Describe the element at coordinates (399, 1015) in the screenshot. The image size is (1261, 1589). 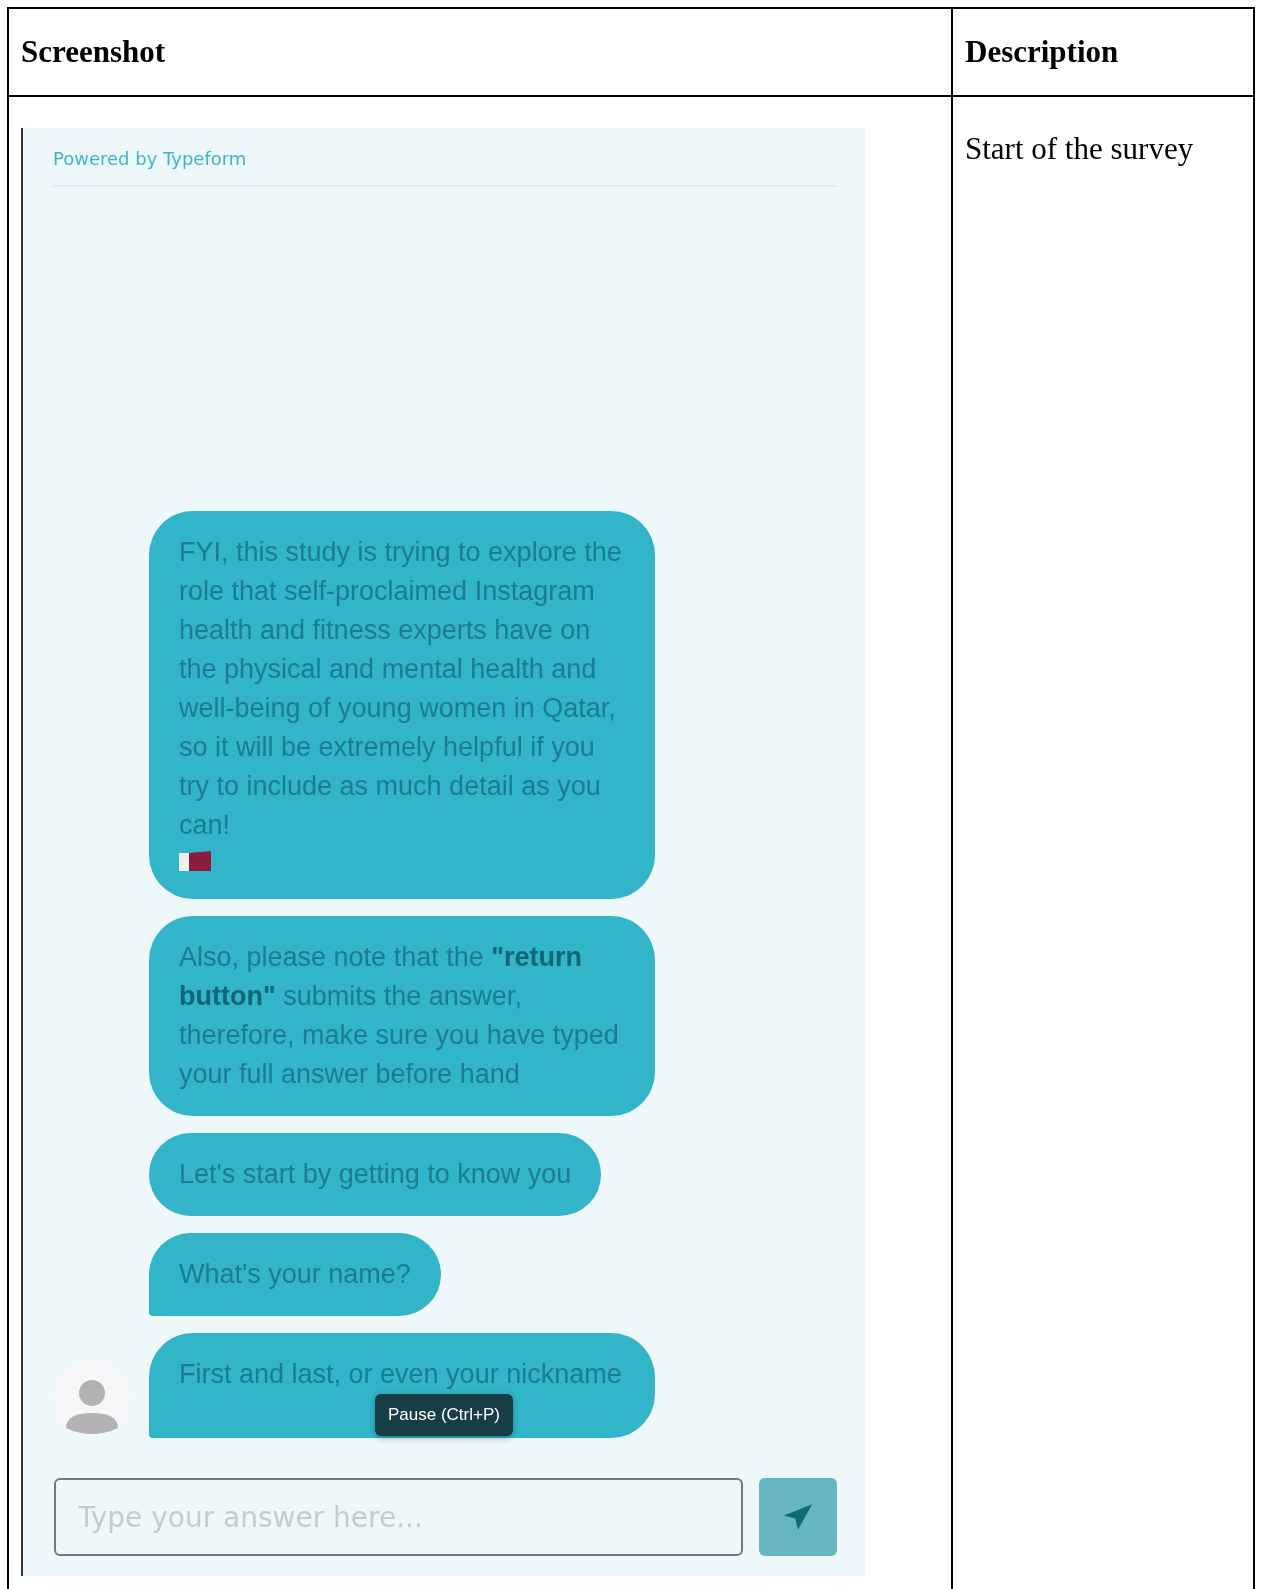
I see `message-text: Also, please note that the "return button" submits the answer, therefore, make sure you have typed your full answer before hand` at that location.